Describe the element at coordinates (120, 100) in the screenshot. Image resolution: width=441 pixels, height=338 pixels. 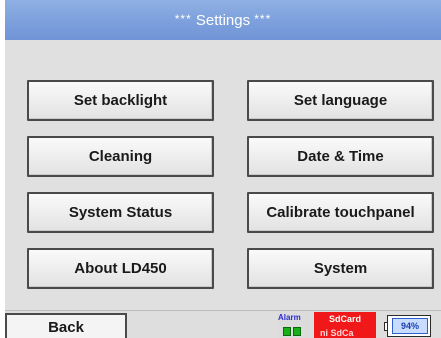
I see `set-backlight-button: Set backlight` at that location.